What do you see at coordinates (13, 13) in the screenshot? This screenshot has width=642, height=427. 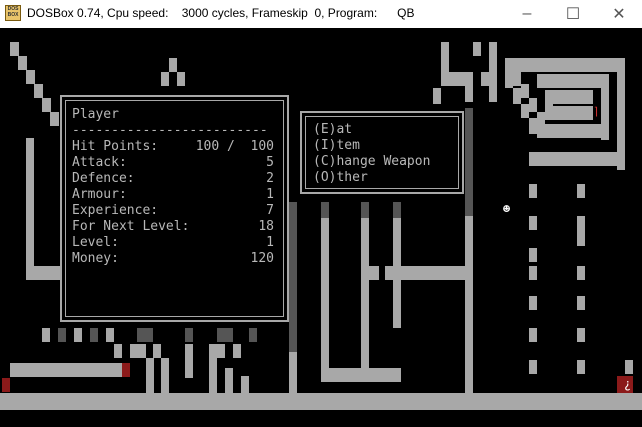 I see `dosbox-app-icon: DOS BOX` at bounding box center [13, 13].